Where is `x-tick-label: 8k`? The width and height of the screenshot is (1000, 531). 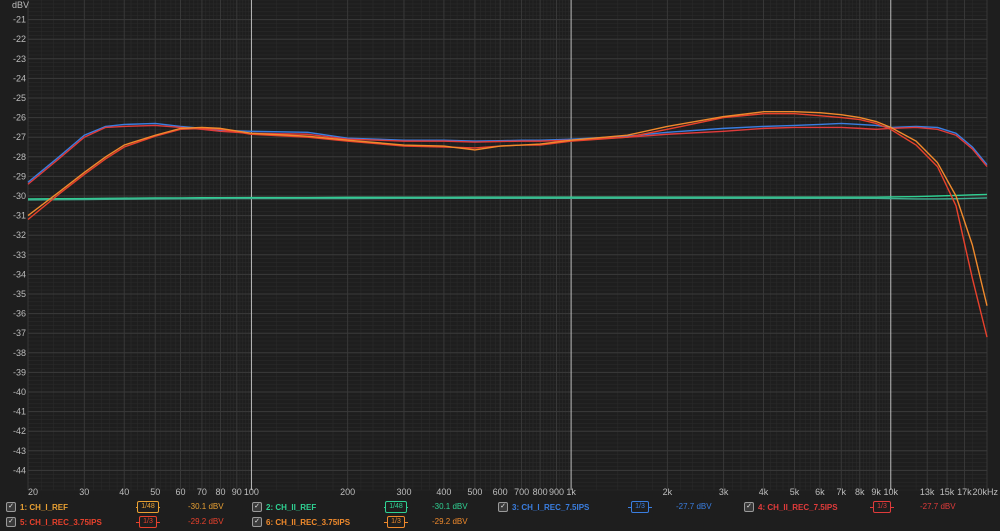 x-tick-label: 8k is located at coordinates (860, 492).